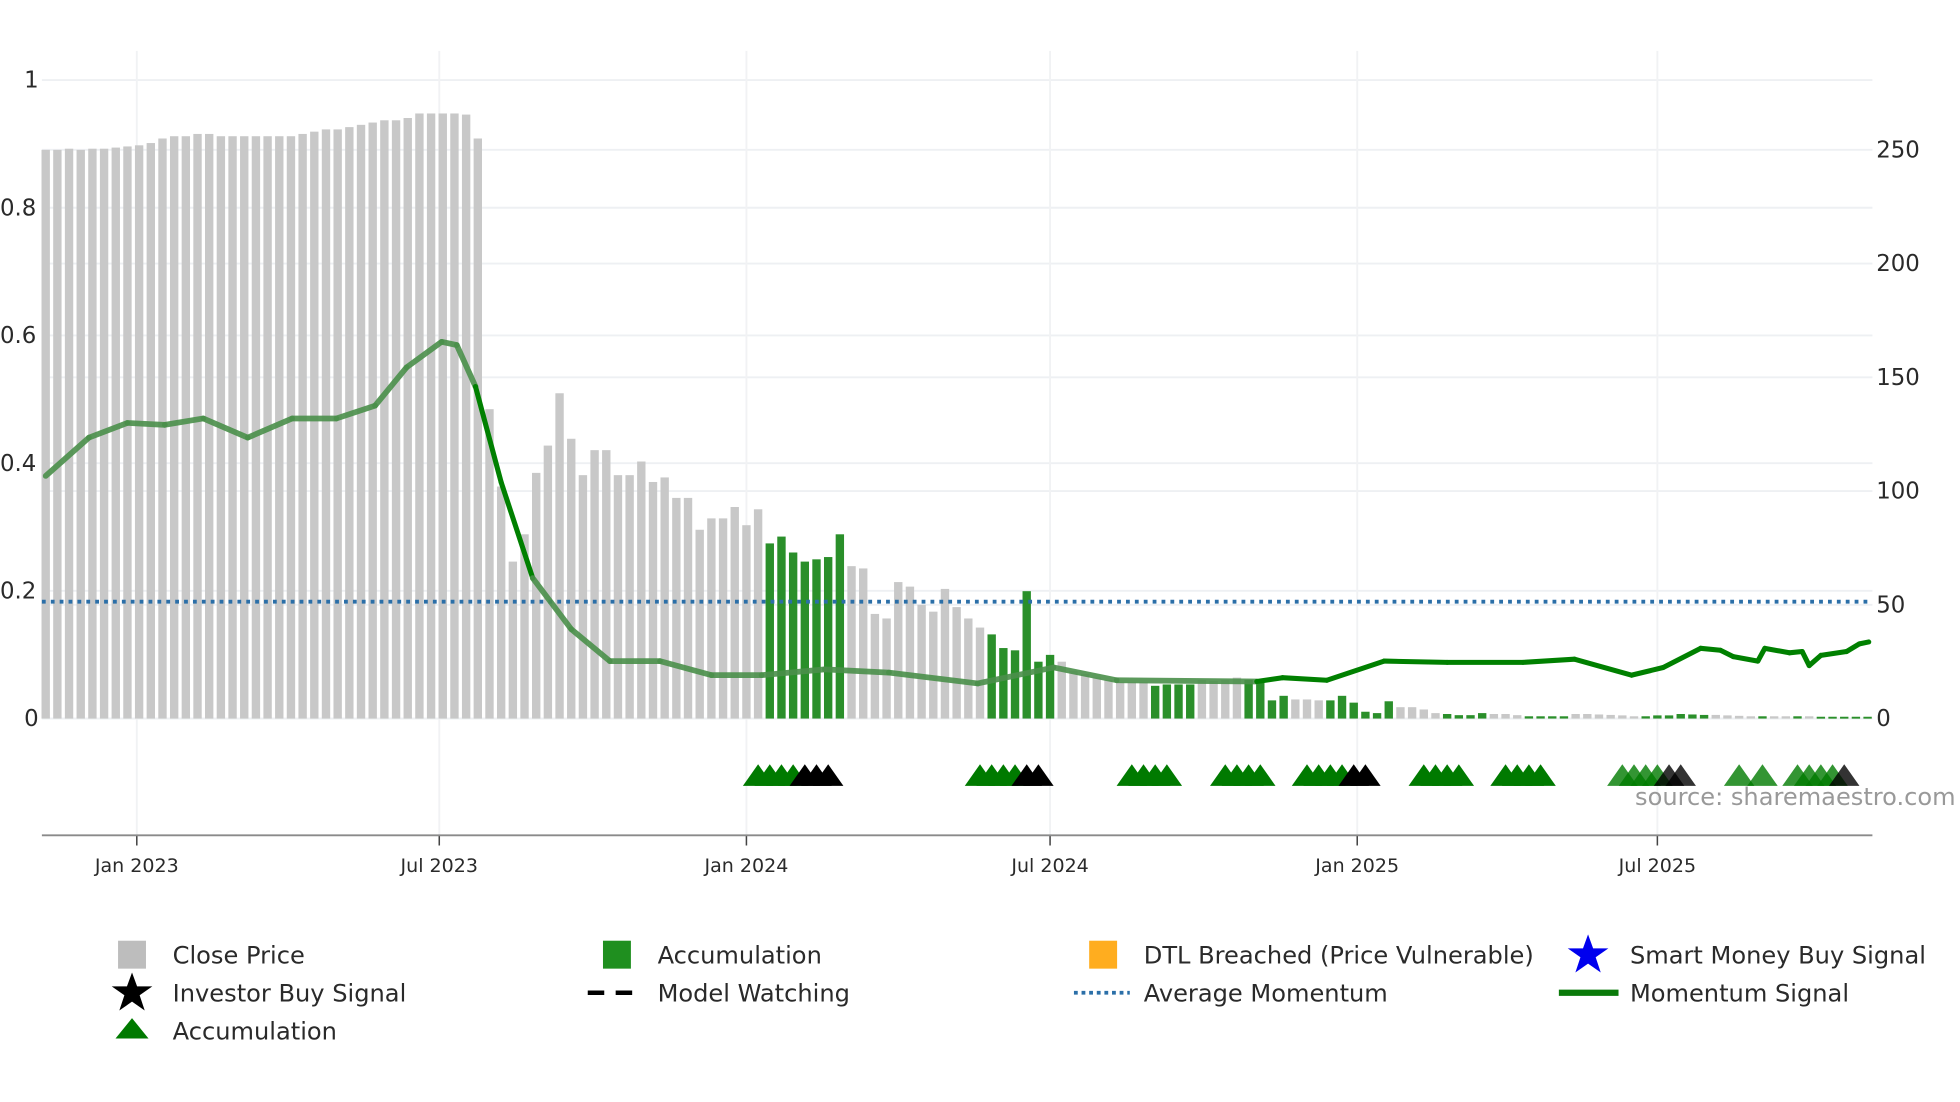 The image size is (1960, 1102). I want to click on green-triangle-icon, so click(132, 1028).